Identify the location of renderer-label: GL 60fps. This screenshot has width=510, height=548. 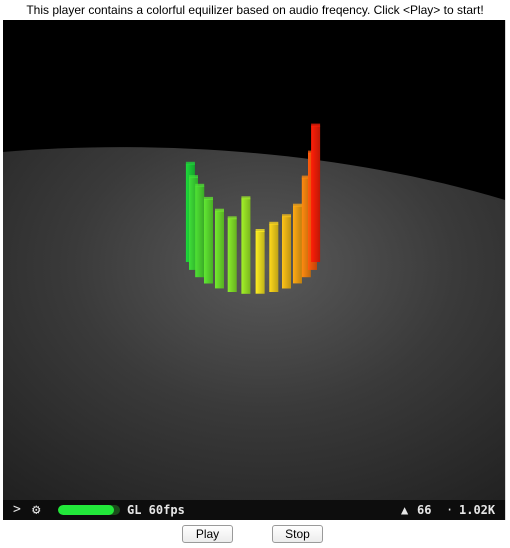
(156, 510).